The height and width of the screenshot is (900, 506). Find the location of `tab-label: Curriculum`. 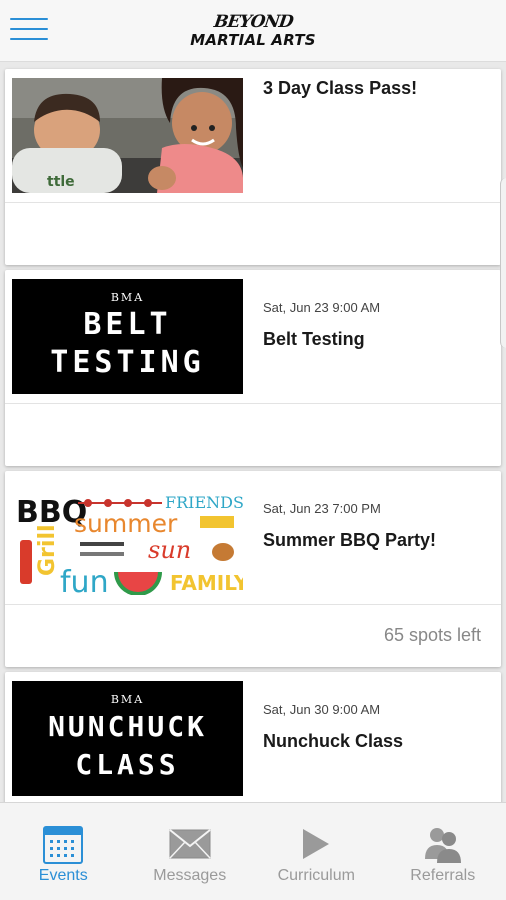

tab-label: Curriculum is located at coordinates (316, 875).